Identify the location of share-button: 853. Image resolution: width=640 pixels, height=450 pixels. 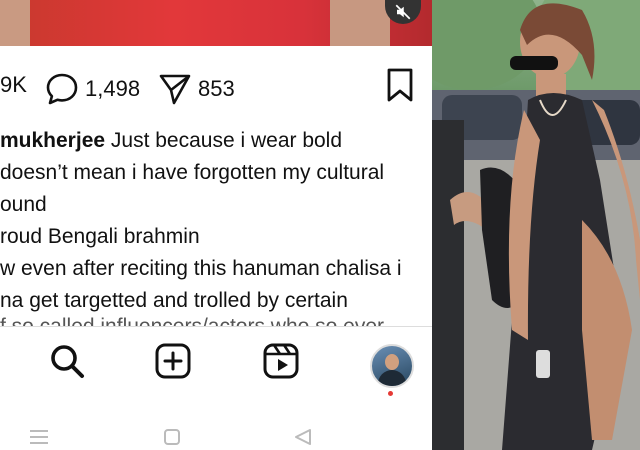
(196, 89).